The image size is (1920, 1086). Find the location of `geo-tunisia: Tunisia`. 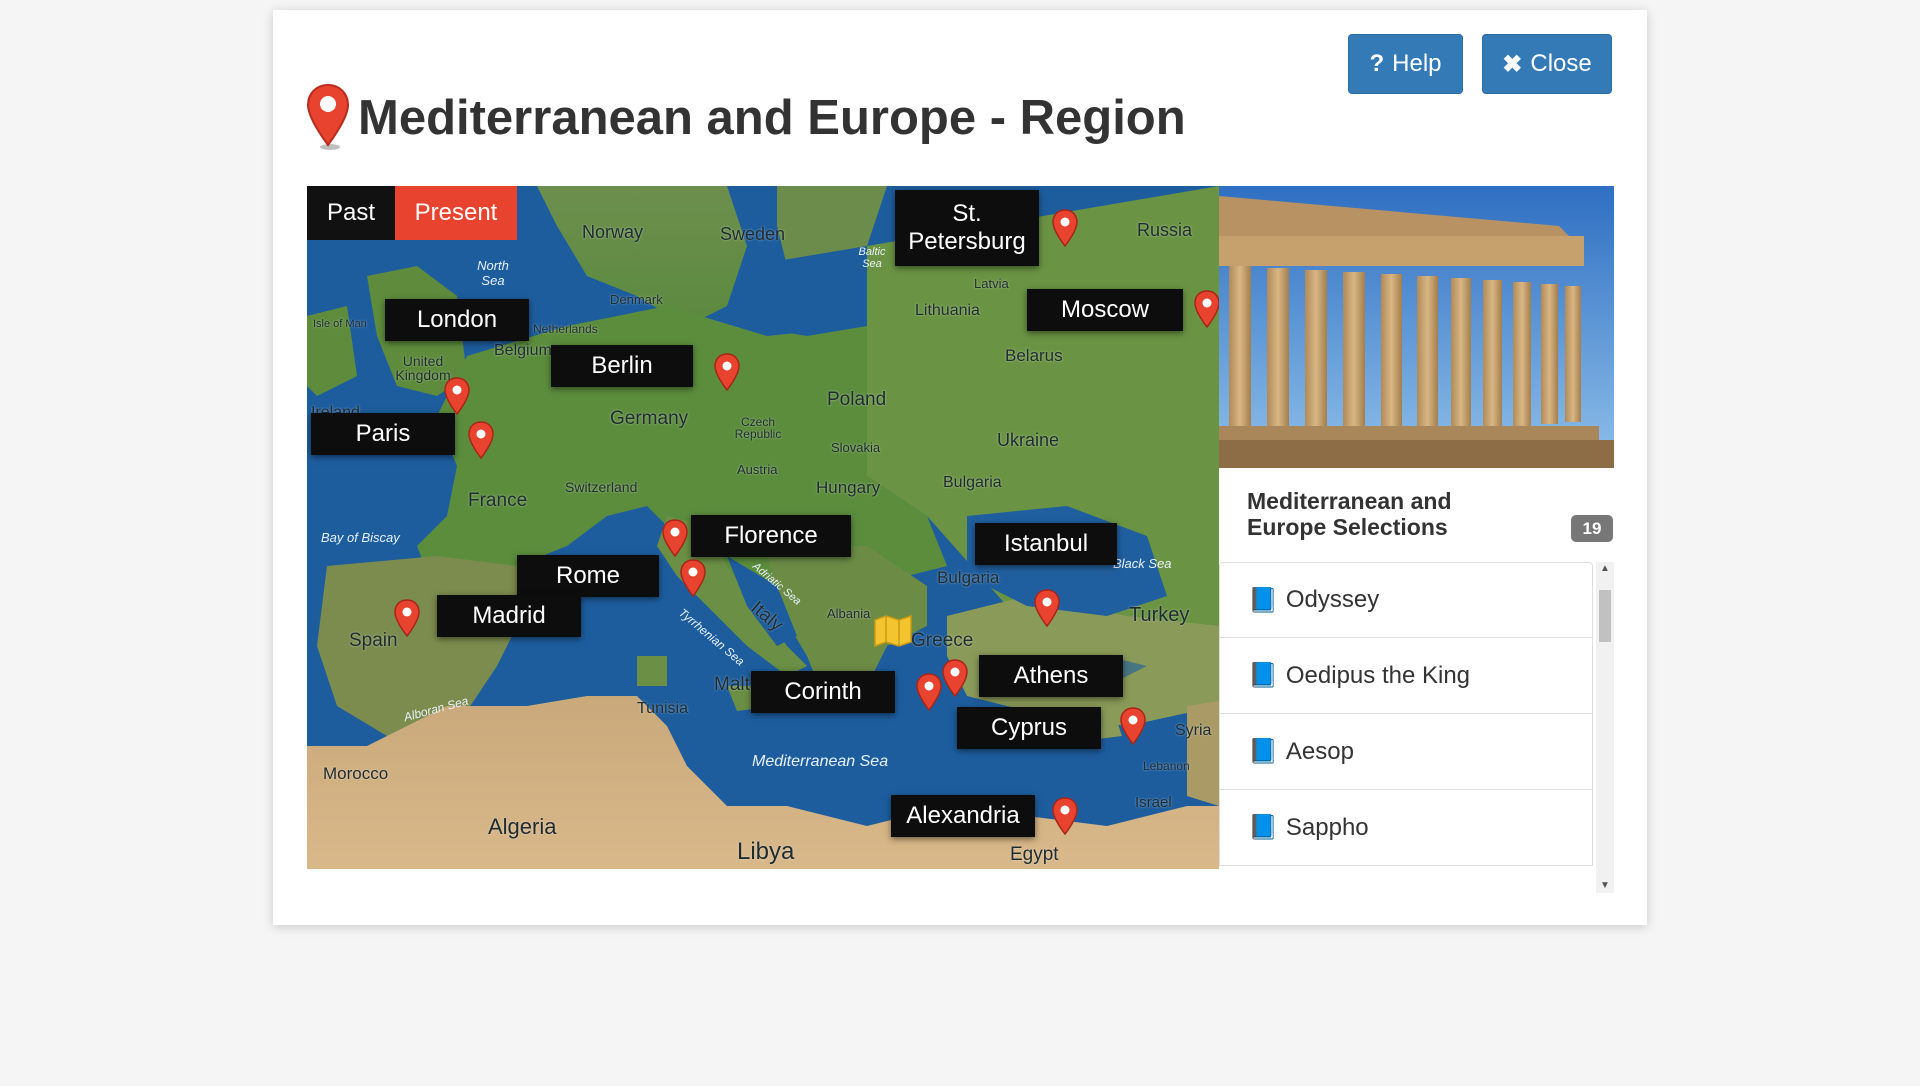

geo-tunisia: Tunisia is located at coordinates (662, 708).